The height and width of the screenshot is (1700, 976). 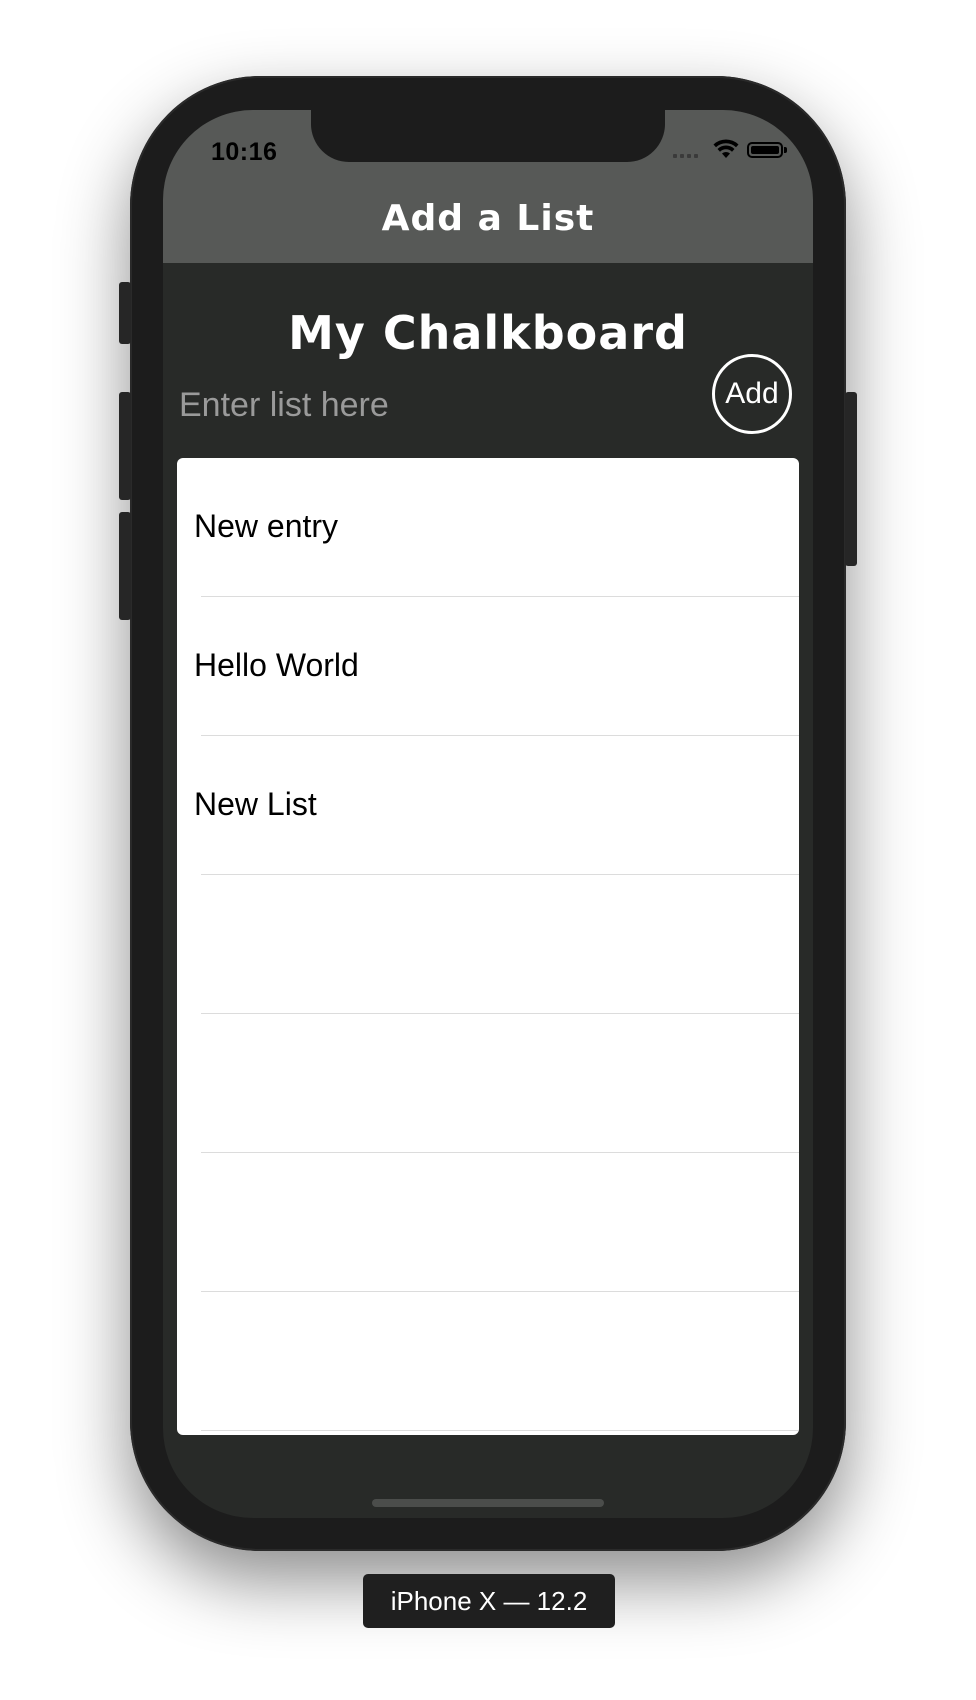 What do you see at coordinates (785, 150) in the screenshot?
I see `battery-tip` at bounding box center [785, 150].